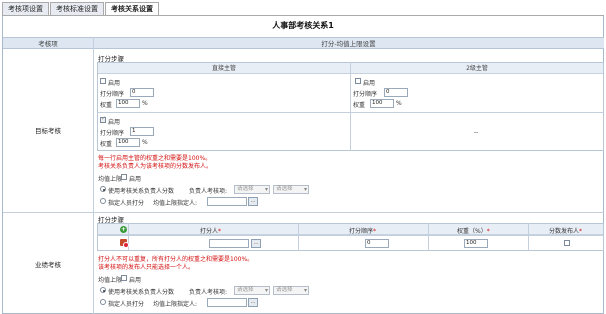 This screenshot has width=606, height=314. Describe the element at coordinates (123, 229) in the screenshot. I see `add-icon: +` at that location.